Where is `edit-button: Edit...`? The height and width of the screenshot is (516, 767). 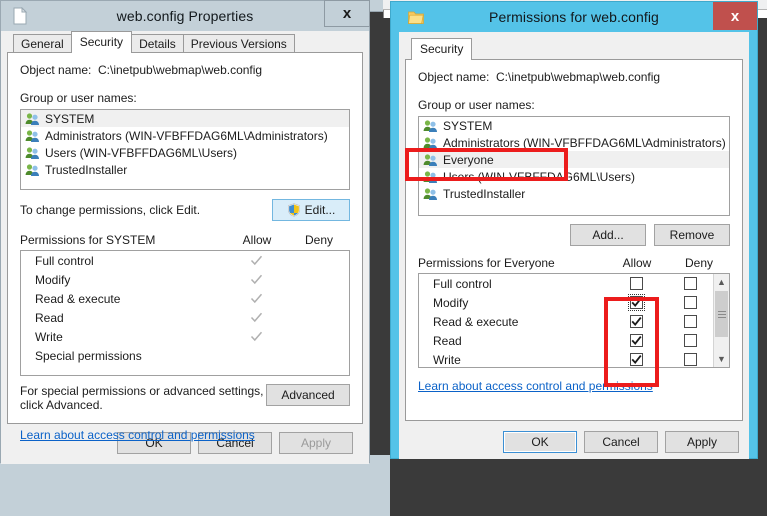
edit-button: Edit... is located at coordinates (311, 210).